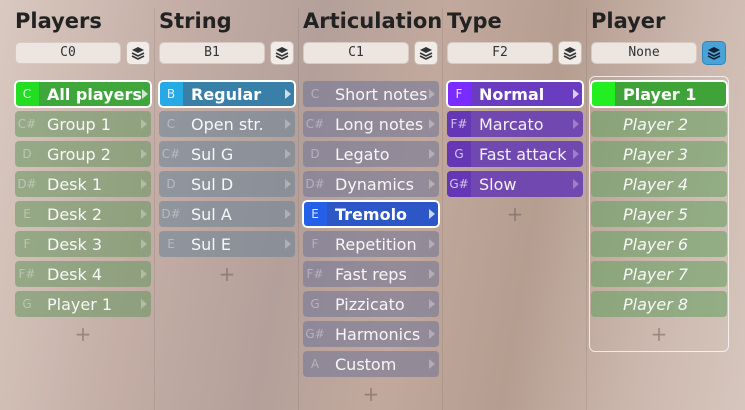 This screenshot has height=410, width=745. I want to click on item-label: Sul G, so click(212, 154).